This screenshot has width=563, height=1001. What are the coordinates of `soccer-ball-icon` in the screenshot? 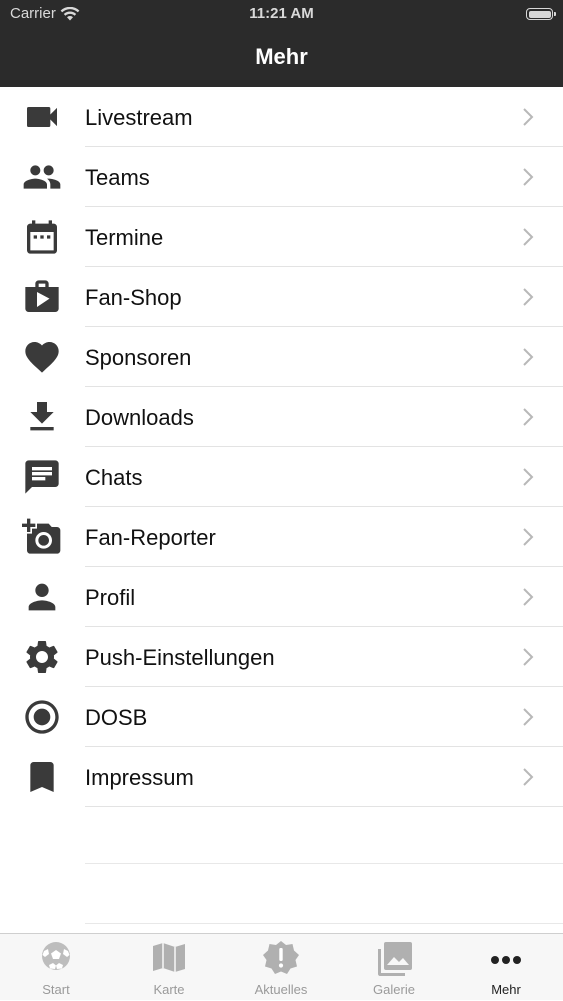 It's located at (56, 956).